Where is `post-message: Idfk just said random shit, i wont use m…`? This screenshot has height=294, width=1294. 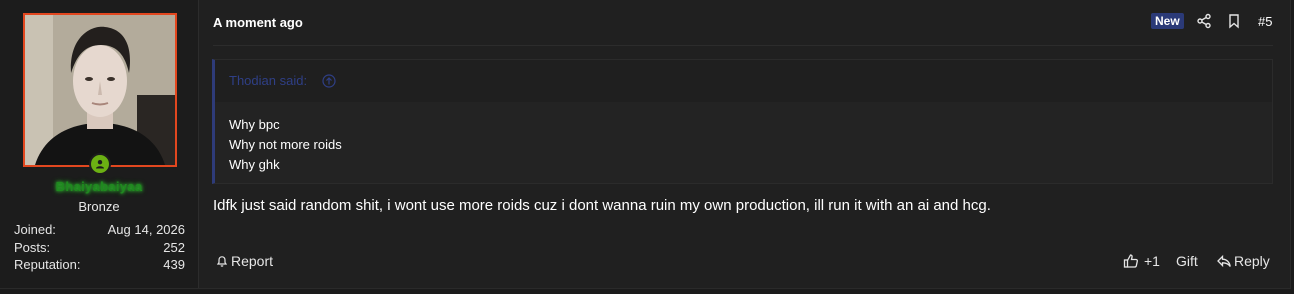
post-message: Idfk just said random shit, i wont use m… is located at coordinates (602, 205).